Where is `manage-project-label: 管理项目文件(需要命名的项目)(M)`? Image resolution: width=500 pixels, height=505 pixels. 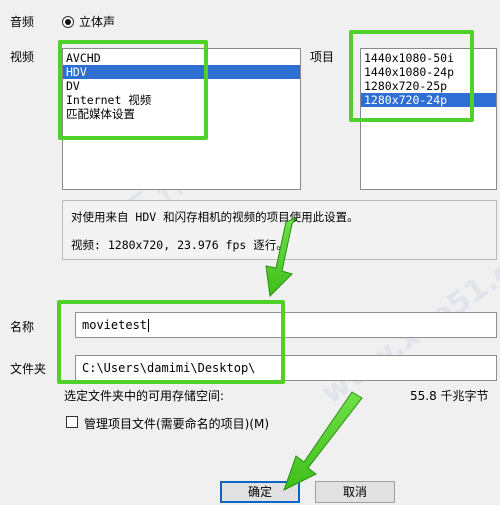
manage-project-label: 管理项目文件(需要命名的项目)(M) is located at coordinates (177, 424).